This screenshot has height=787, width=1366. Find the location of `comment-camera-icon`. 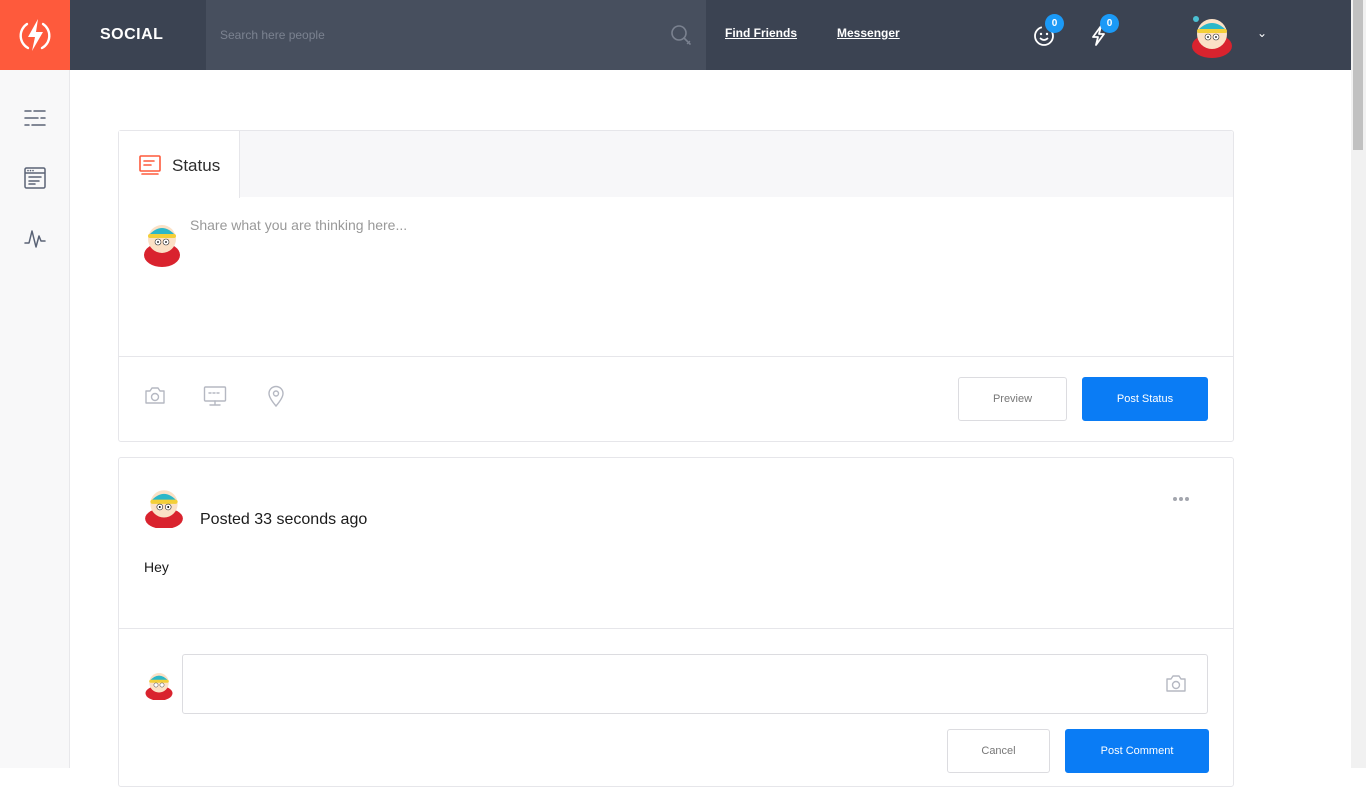

comment-camera-icon is located at coordinates (1176, 684).